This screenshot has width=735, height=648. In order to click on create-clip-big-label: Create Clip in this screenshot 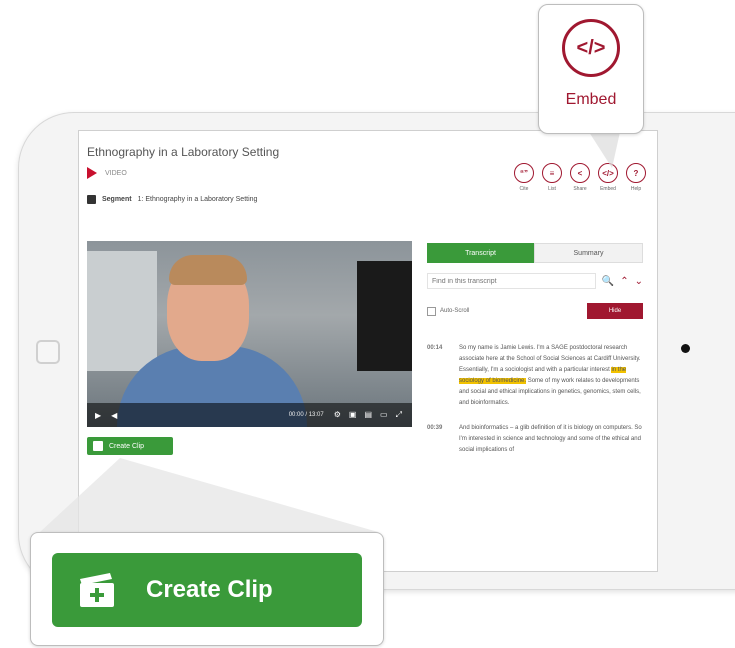, I will do `click(209, 589)`.